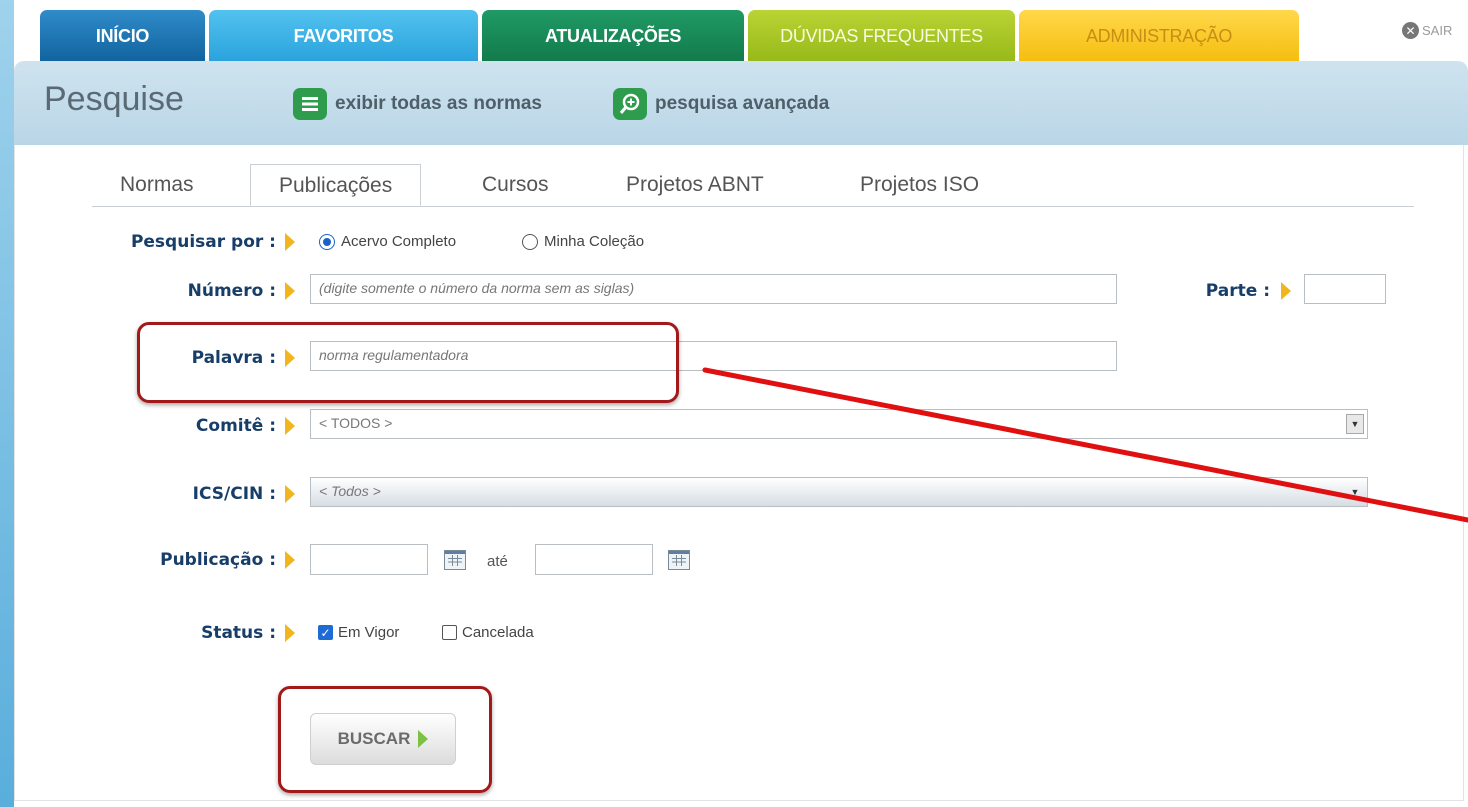 This screenshot has width=1468, height=807. Describe the element at coordinates (1085, 445) in the screenshot. I see `annotation-arrow-line` at that location.